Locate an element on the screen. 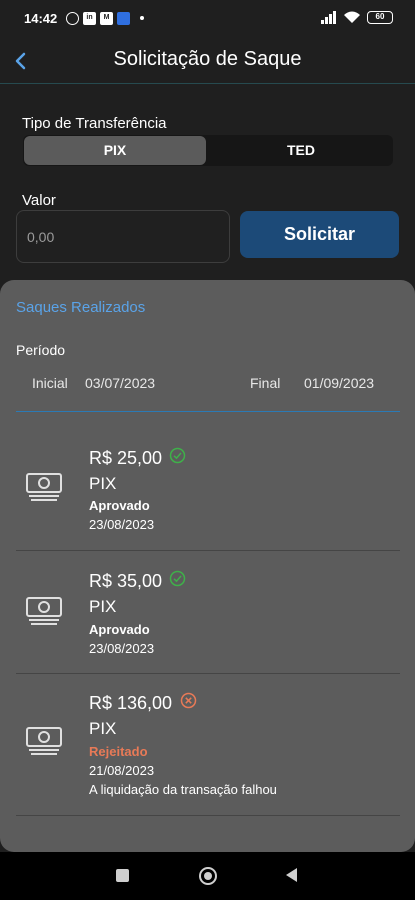 The height and width of the screenshot is (900, 415). recents-square-icon is located at coordinates (122, 875).